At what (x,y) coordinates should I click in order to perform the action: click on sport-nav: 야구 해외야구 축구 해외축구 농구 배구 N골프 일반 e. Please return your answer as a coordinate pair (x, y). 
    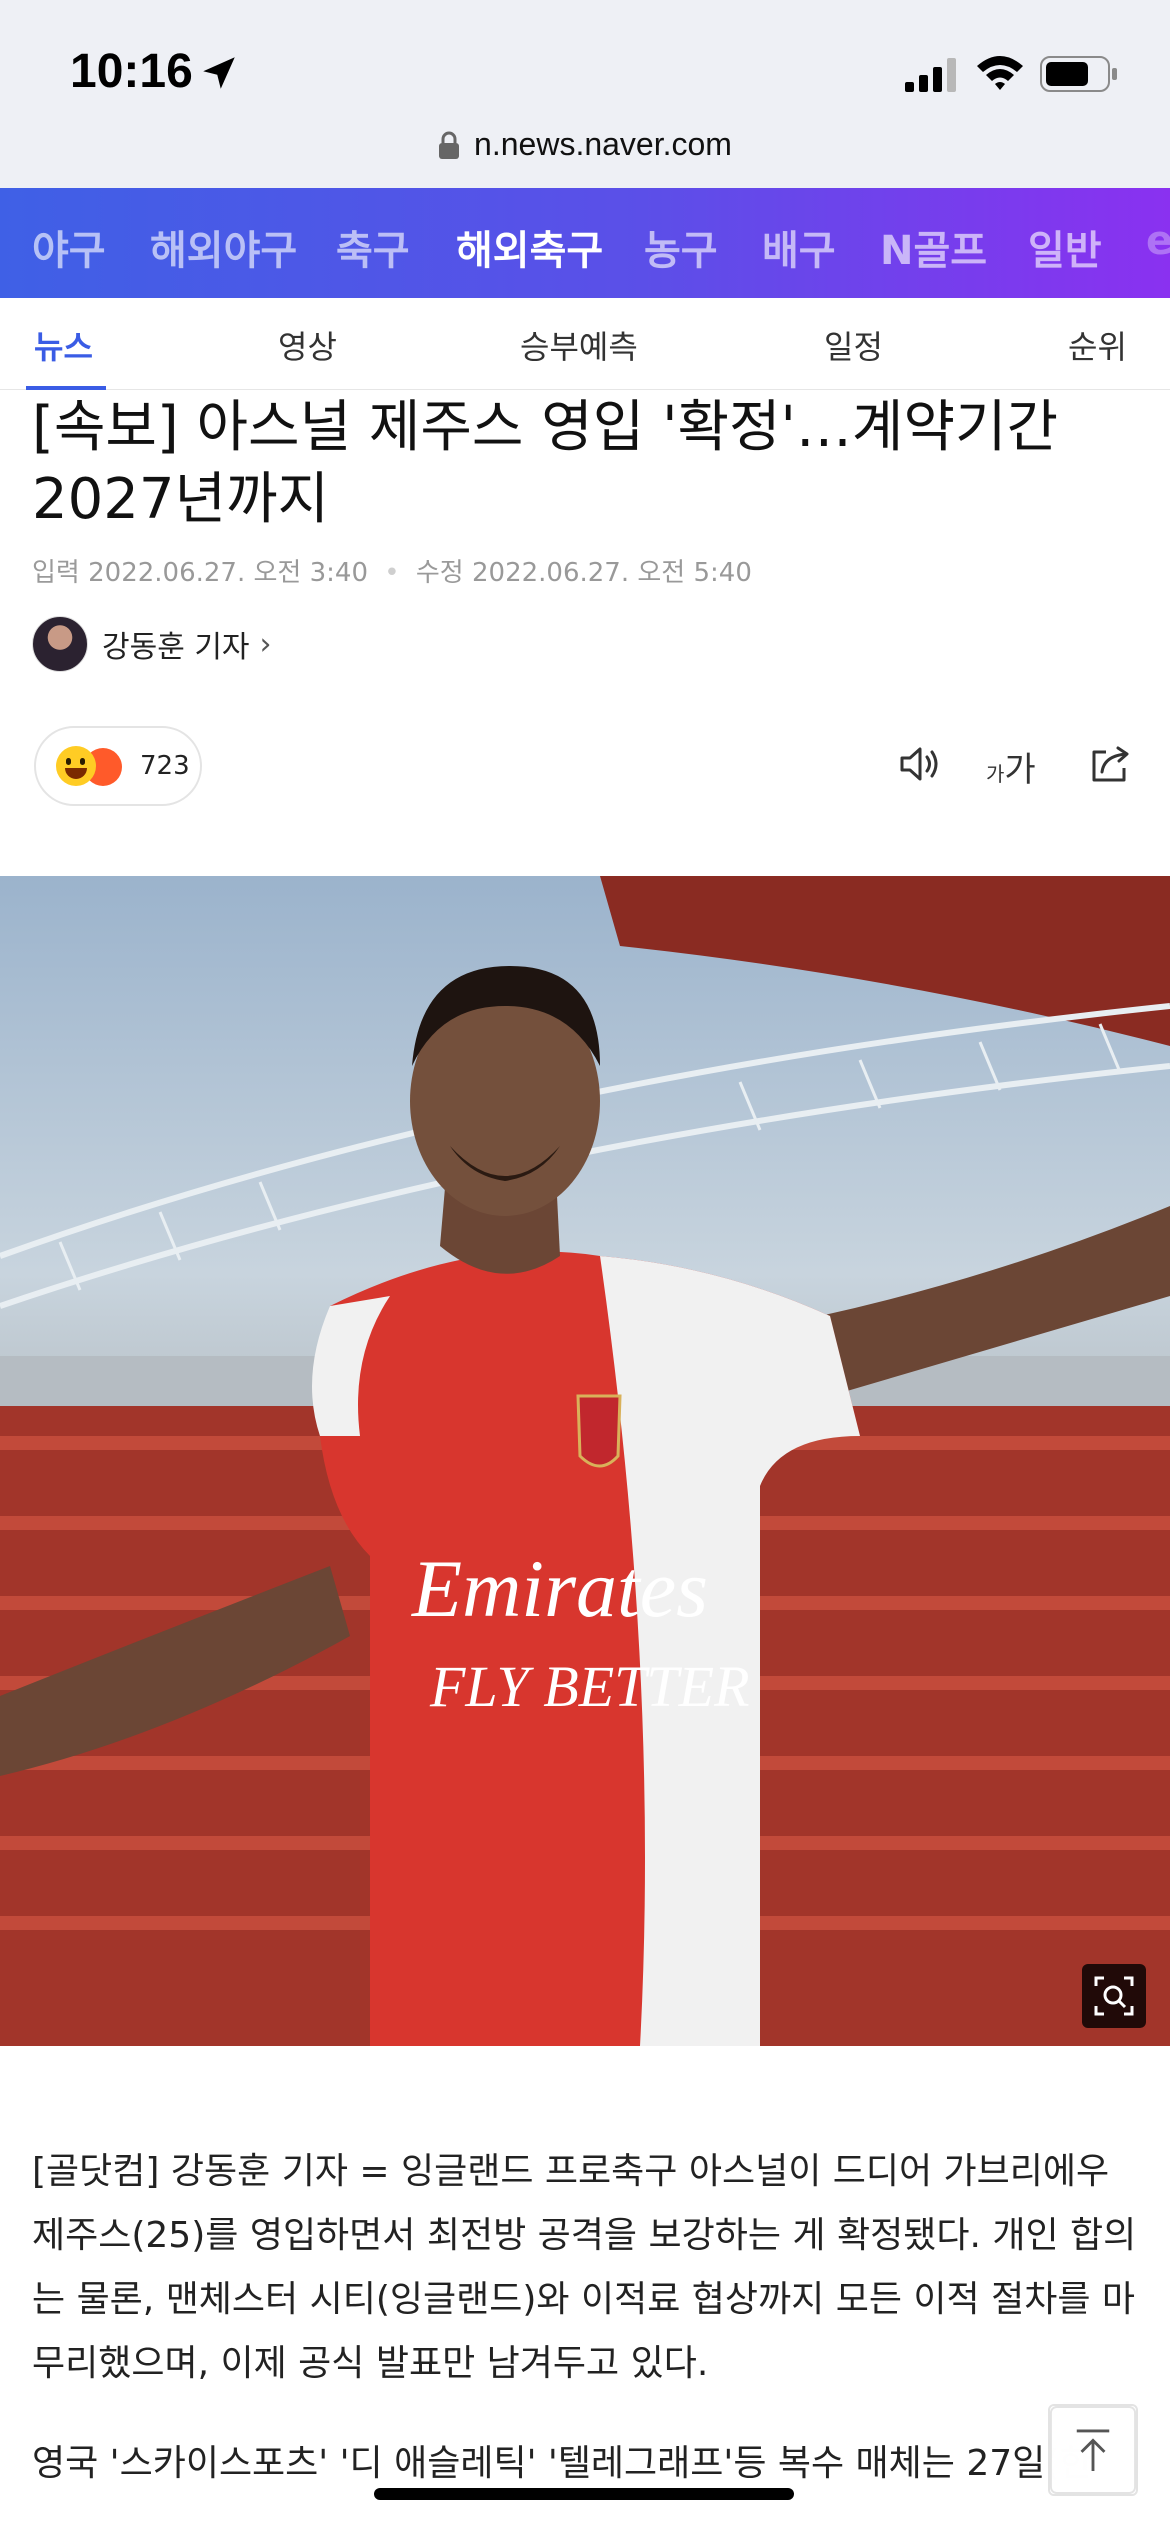
    Looking at the image, I should click on (585, 243).